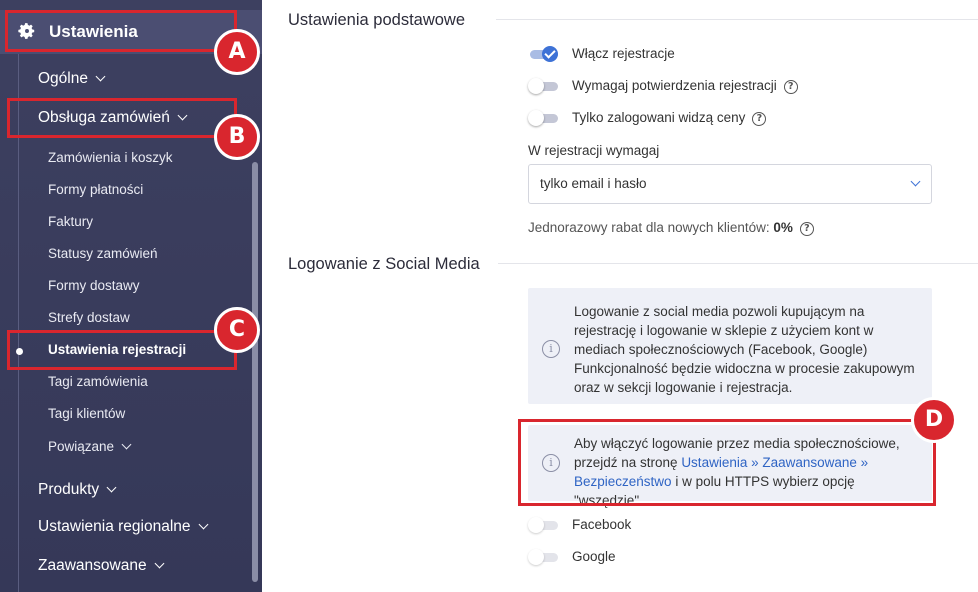 This screenshot has height=592, width=978. Describe the element at coordinates (593, 183) in the screenshot. I see `select-value: tylko email i hasło` at that location.